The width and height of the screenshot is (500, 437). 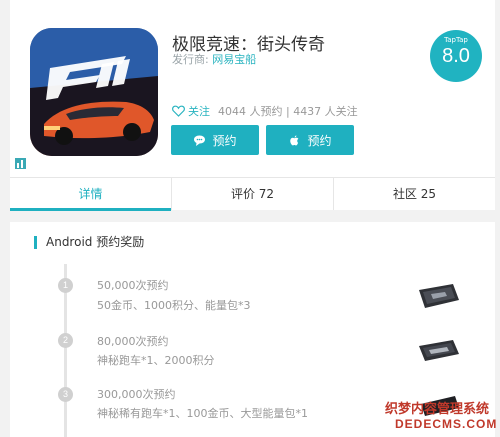 I want to click on watermark-line1: 织梦内容管理系统, so click(x=437, y=409).